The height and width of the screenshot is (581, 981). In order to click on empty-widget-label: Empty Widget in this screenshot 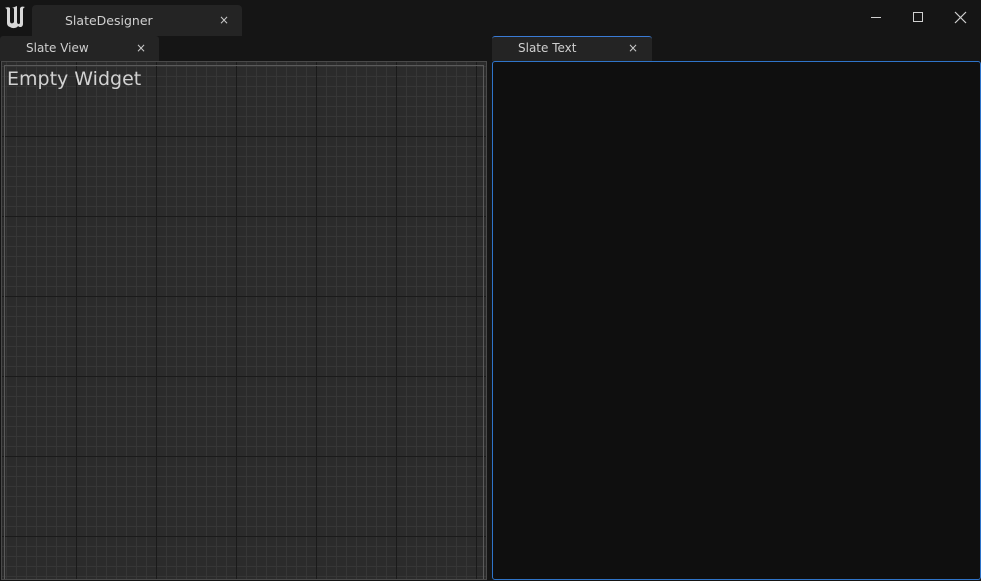, I will do `click(74, 79)`.